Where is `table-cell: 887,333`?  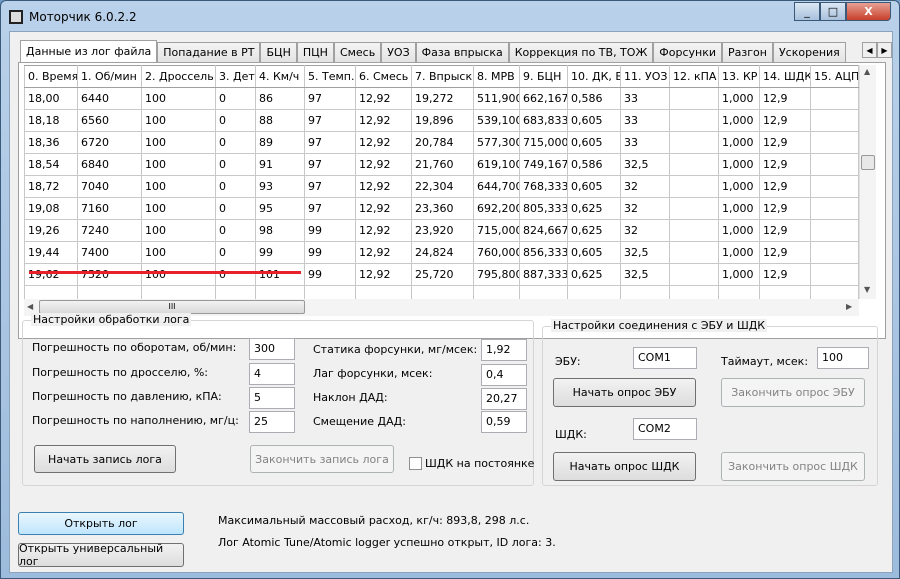 table-cell: 887,333 is located at coordinates (543, 274).